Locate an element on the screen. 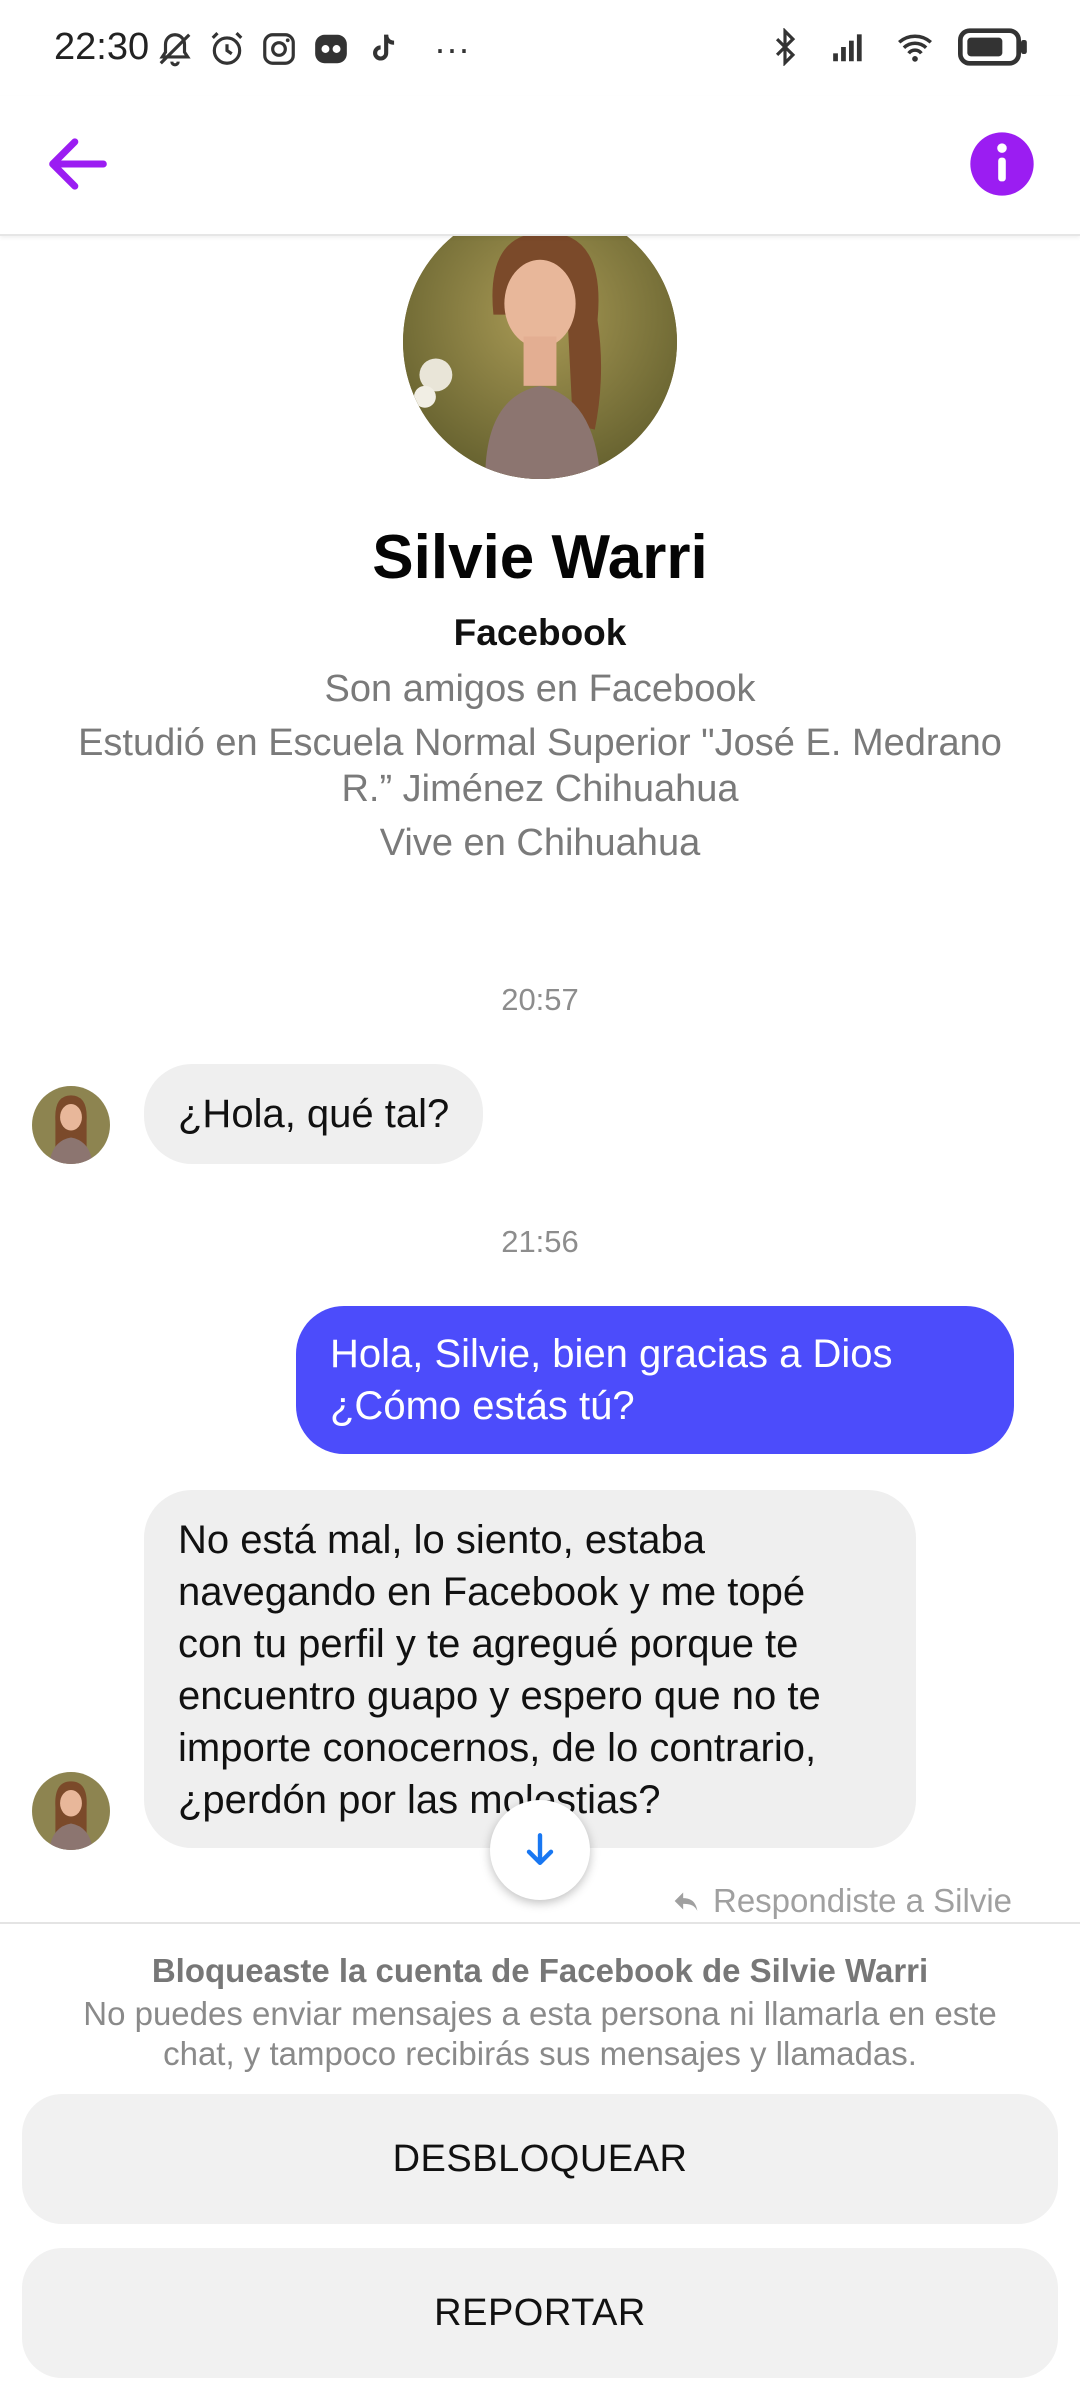 This screenshot has width=1080, height=2402. profile-studied-2: R.” Jiménez Chihuahua is located at coordinates (540, 789).